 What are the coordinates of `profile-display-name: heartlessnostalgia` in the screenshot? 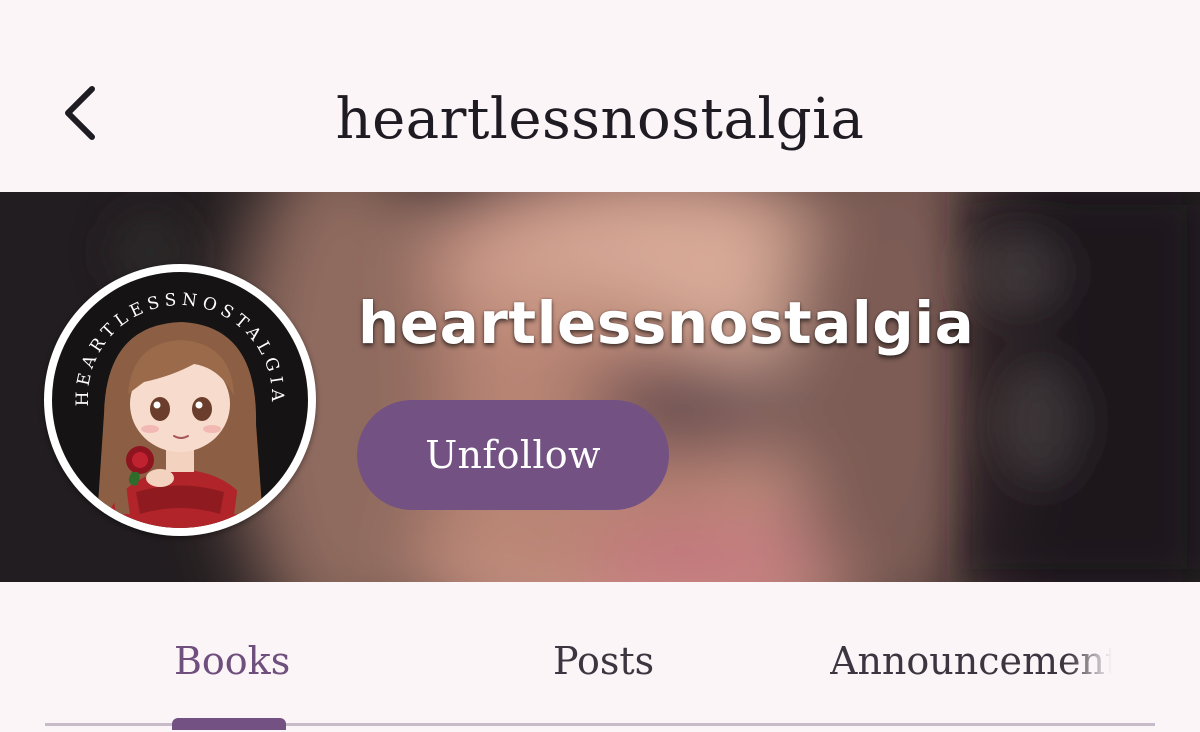 It's located at (666, 323).